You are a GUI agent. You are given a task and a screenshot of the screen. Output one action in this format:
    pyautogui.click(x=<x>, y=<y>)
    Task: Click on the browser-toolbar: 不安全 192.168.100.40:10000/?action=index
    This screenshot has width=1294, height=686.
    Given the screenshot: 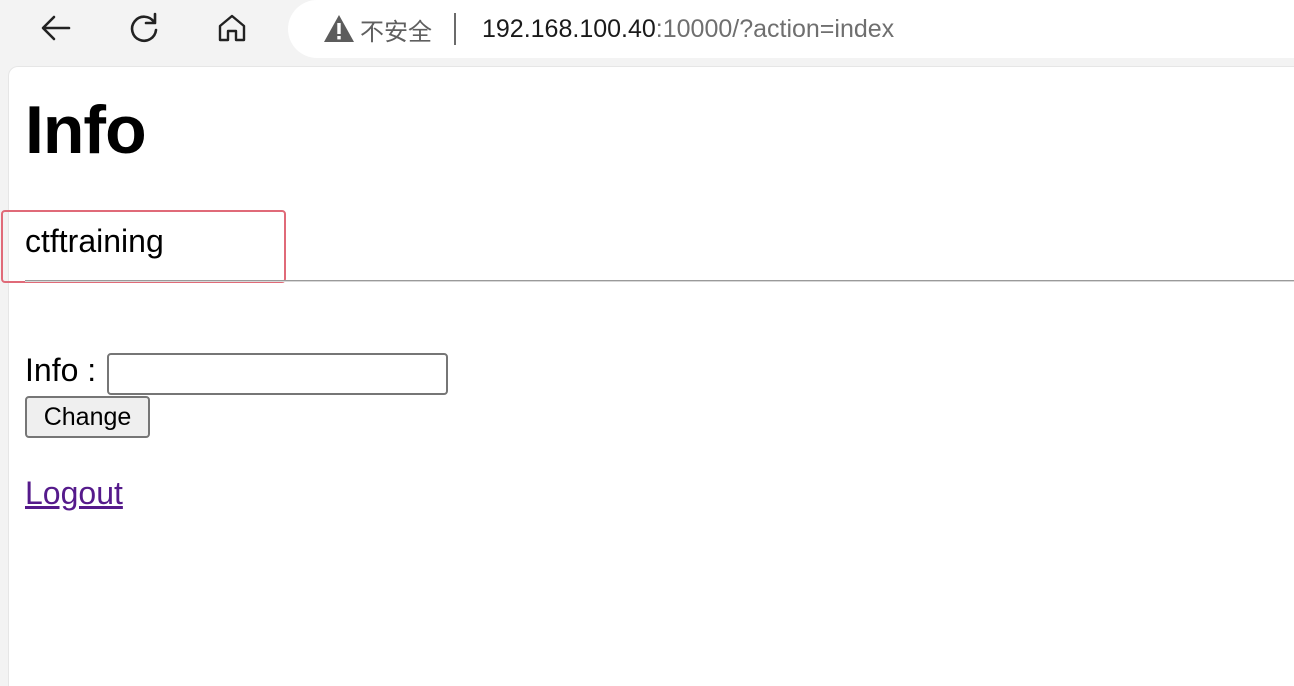 What is the action you would take?
    pyautogui.click(x=647, y=30)
    